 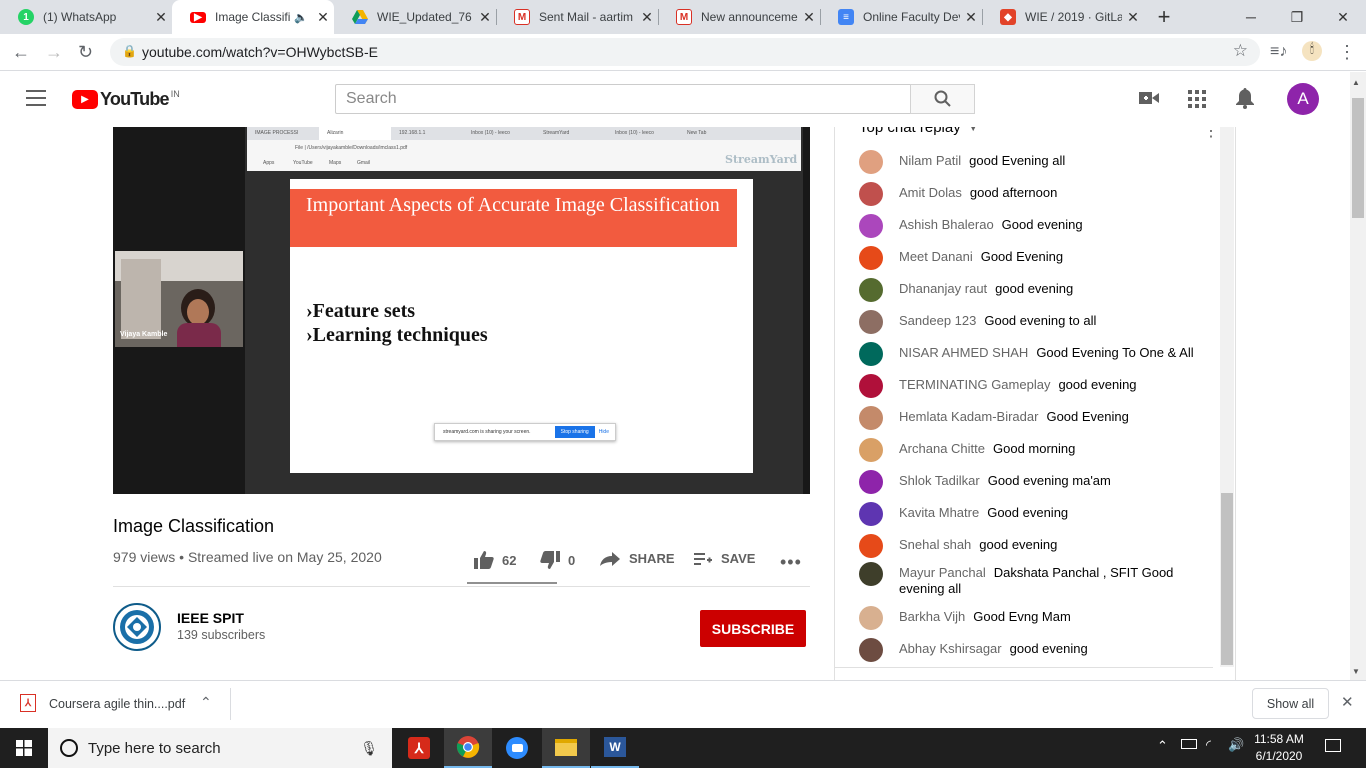 I want to click on omnibox: 🔒 youtube.com/watch?v=OHWybctSB-E ☆, so click(x=685, y=52).